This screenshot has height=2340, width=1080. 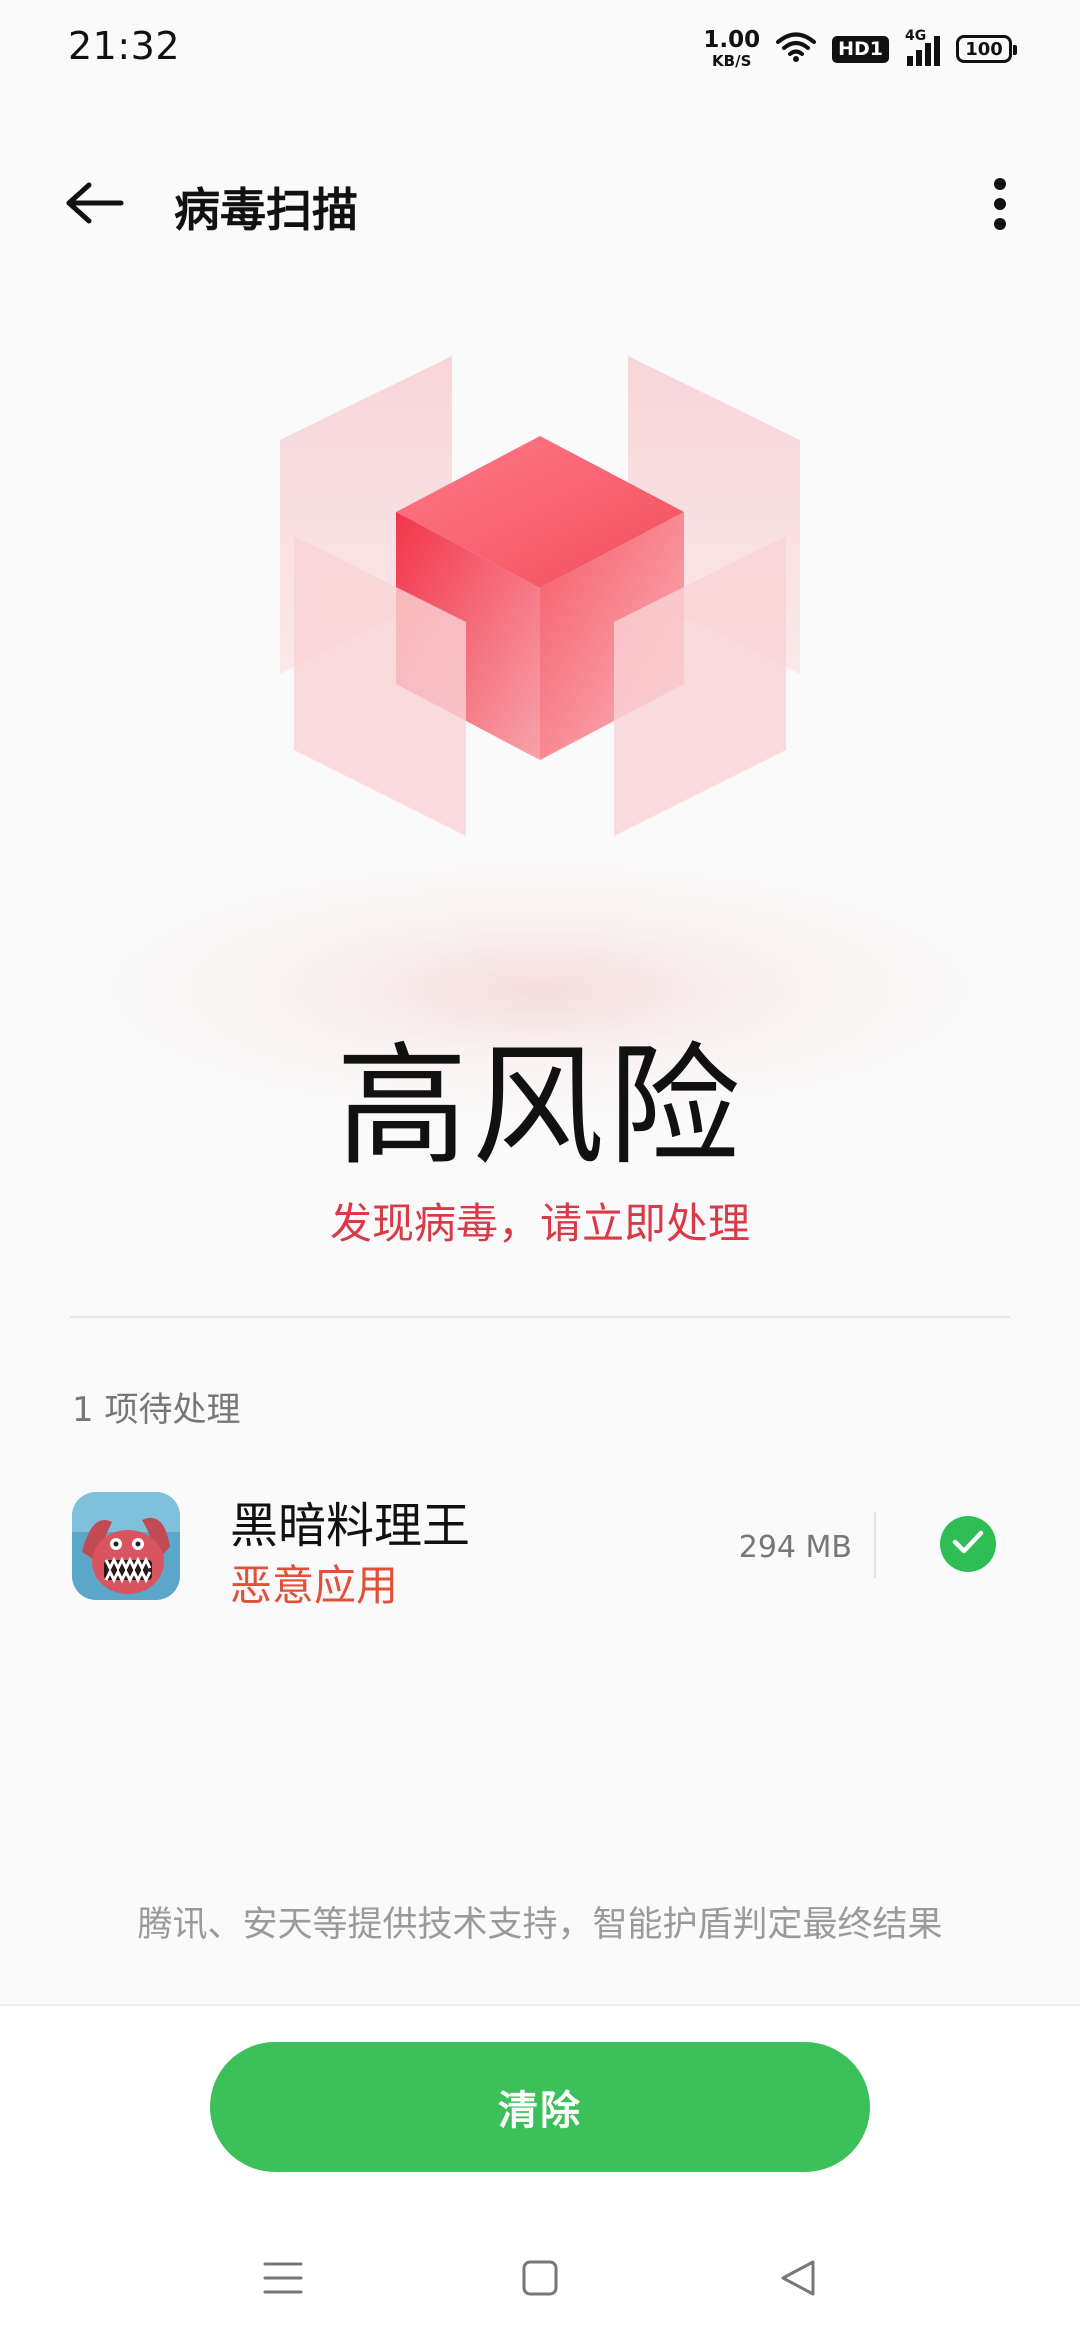 What do you see at coordinates (732, 61) in the screenshot?
I see `network-speed-unit: KB/S` at bounding box center [732, 61].